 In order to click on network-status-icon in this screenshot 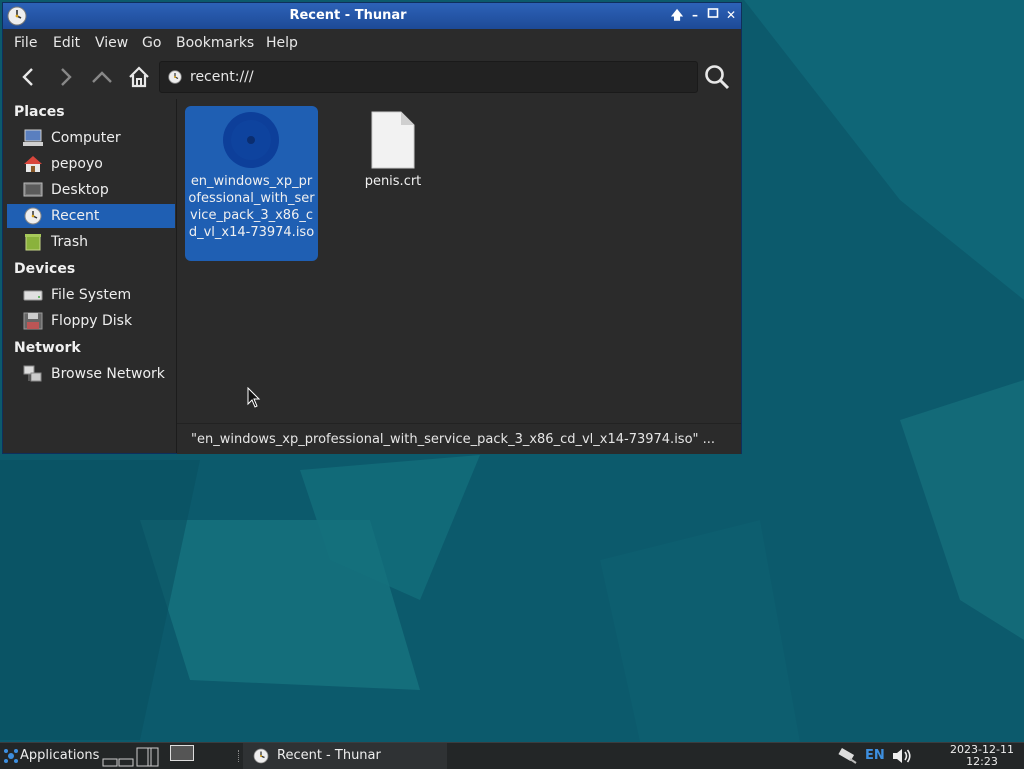, I will do `click(847, 756)`.